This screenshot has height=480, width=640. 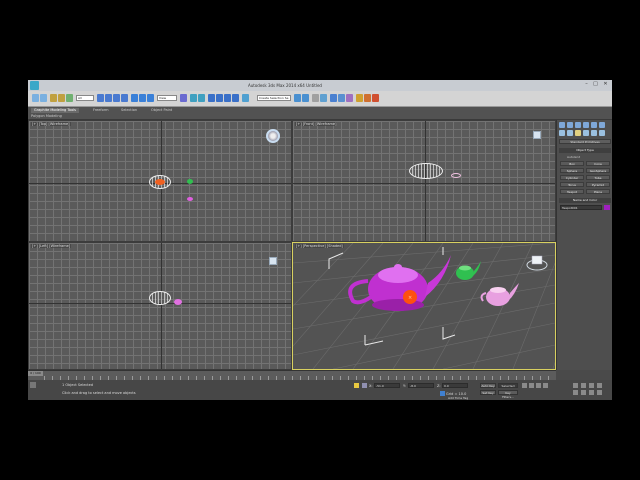 I want to click on time-tag-icon, so click(x=442, y=393).